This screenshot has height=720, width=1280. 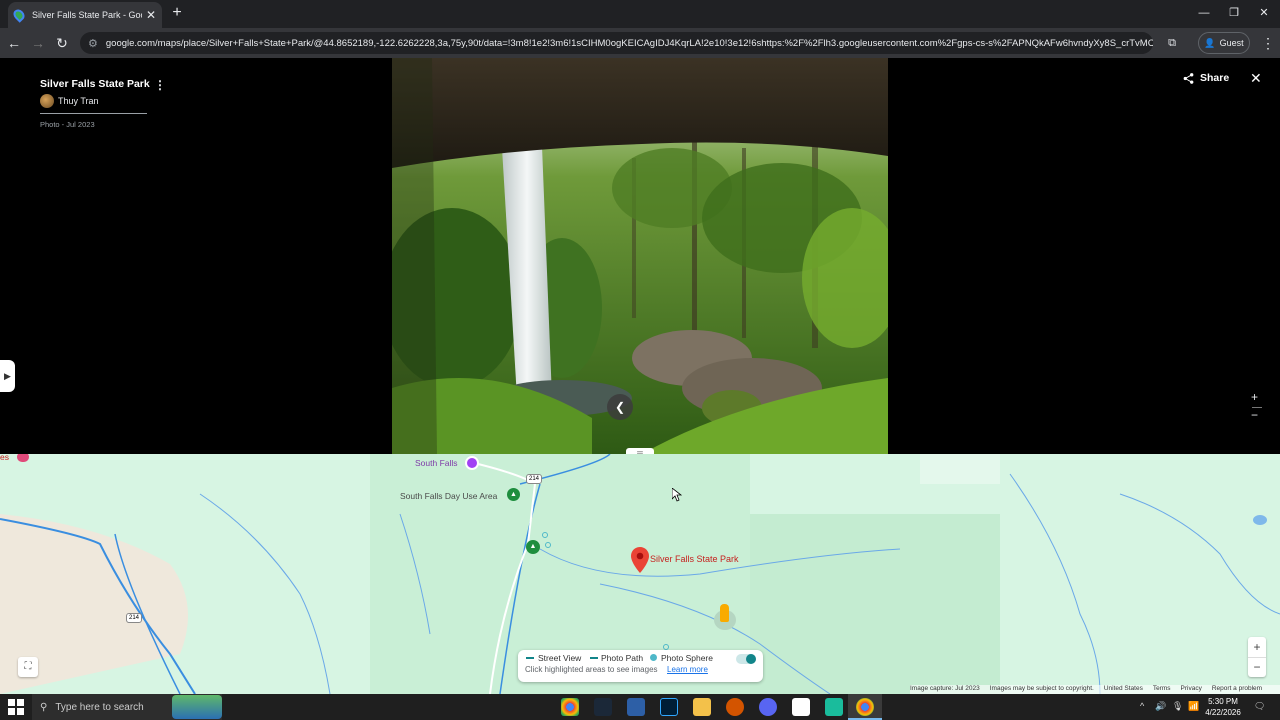 What do you see at coordinates (1188, 78) in the screenshot?
I see `share-icon` at bounding box center [1188, 78].